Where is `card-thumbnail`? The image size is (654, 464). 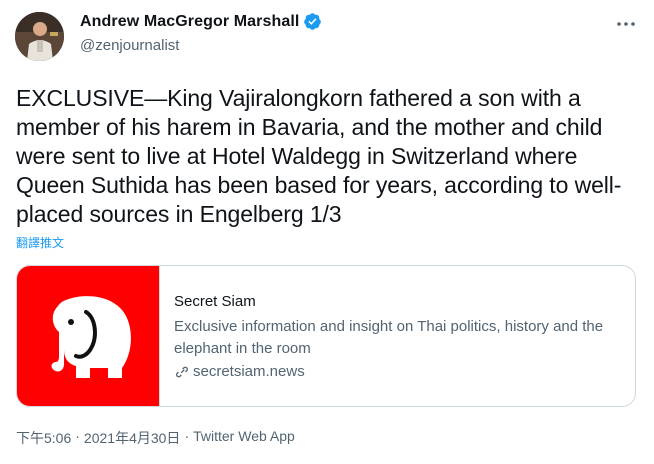
card-thumbnail is located at coordinates (88, 336).